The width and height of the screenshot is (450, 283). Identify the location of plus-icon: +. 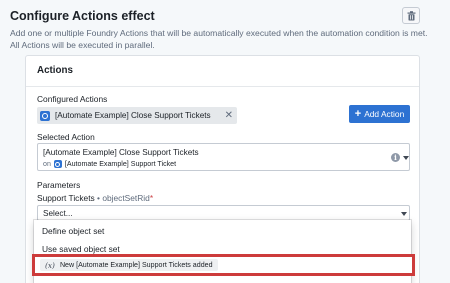
(358, 114).